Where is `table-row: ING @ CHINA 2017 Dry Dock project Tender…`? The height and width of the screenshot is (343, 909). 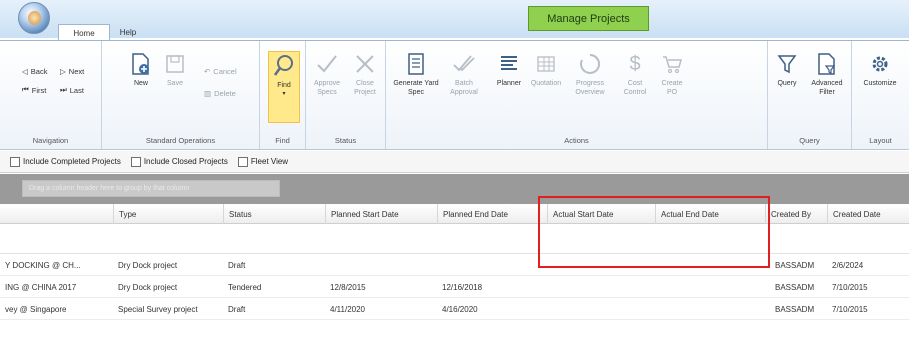
table-row: ING @ CHINA 2017 Dry Dock project Tender… is located at coordinates (454, 287).